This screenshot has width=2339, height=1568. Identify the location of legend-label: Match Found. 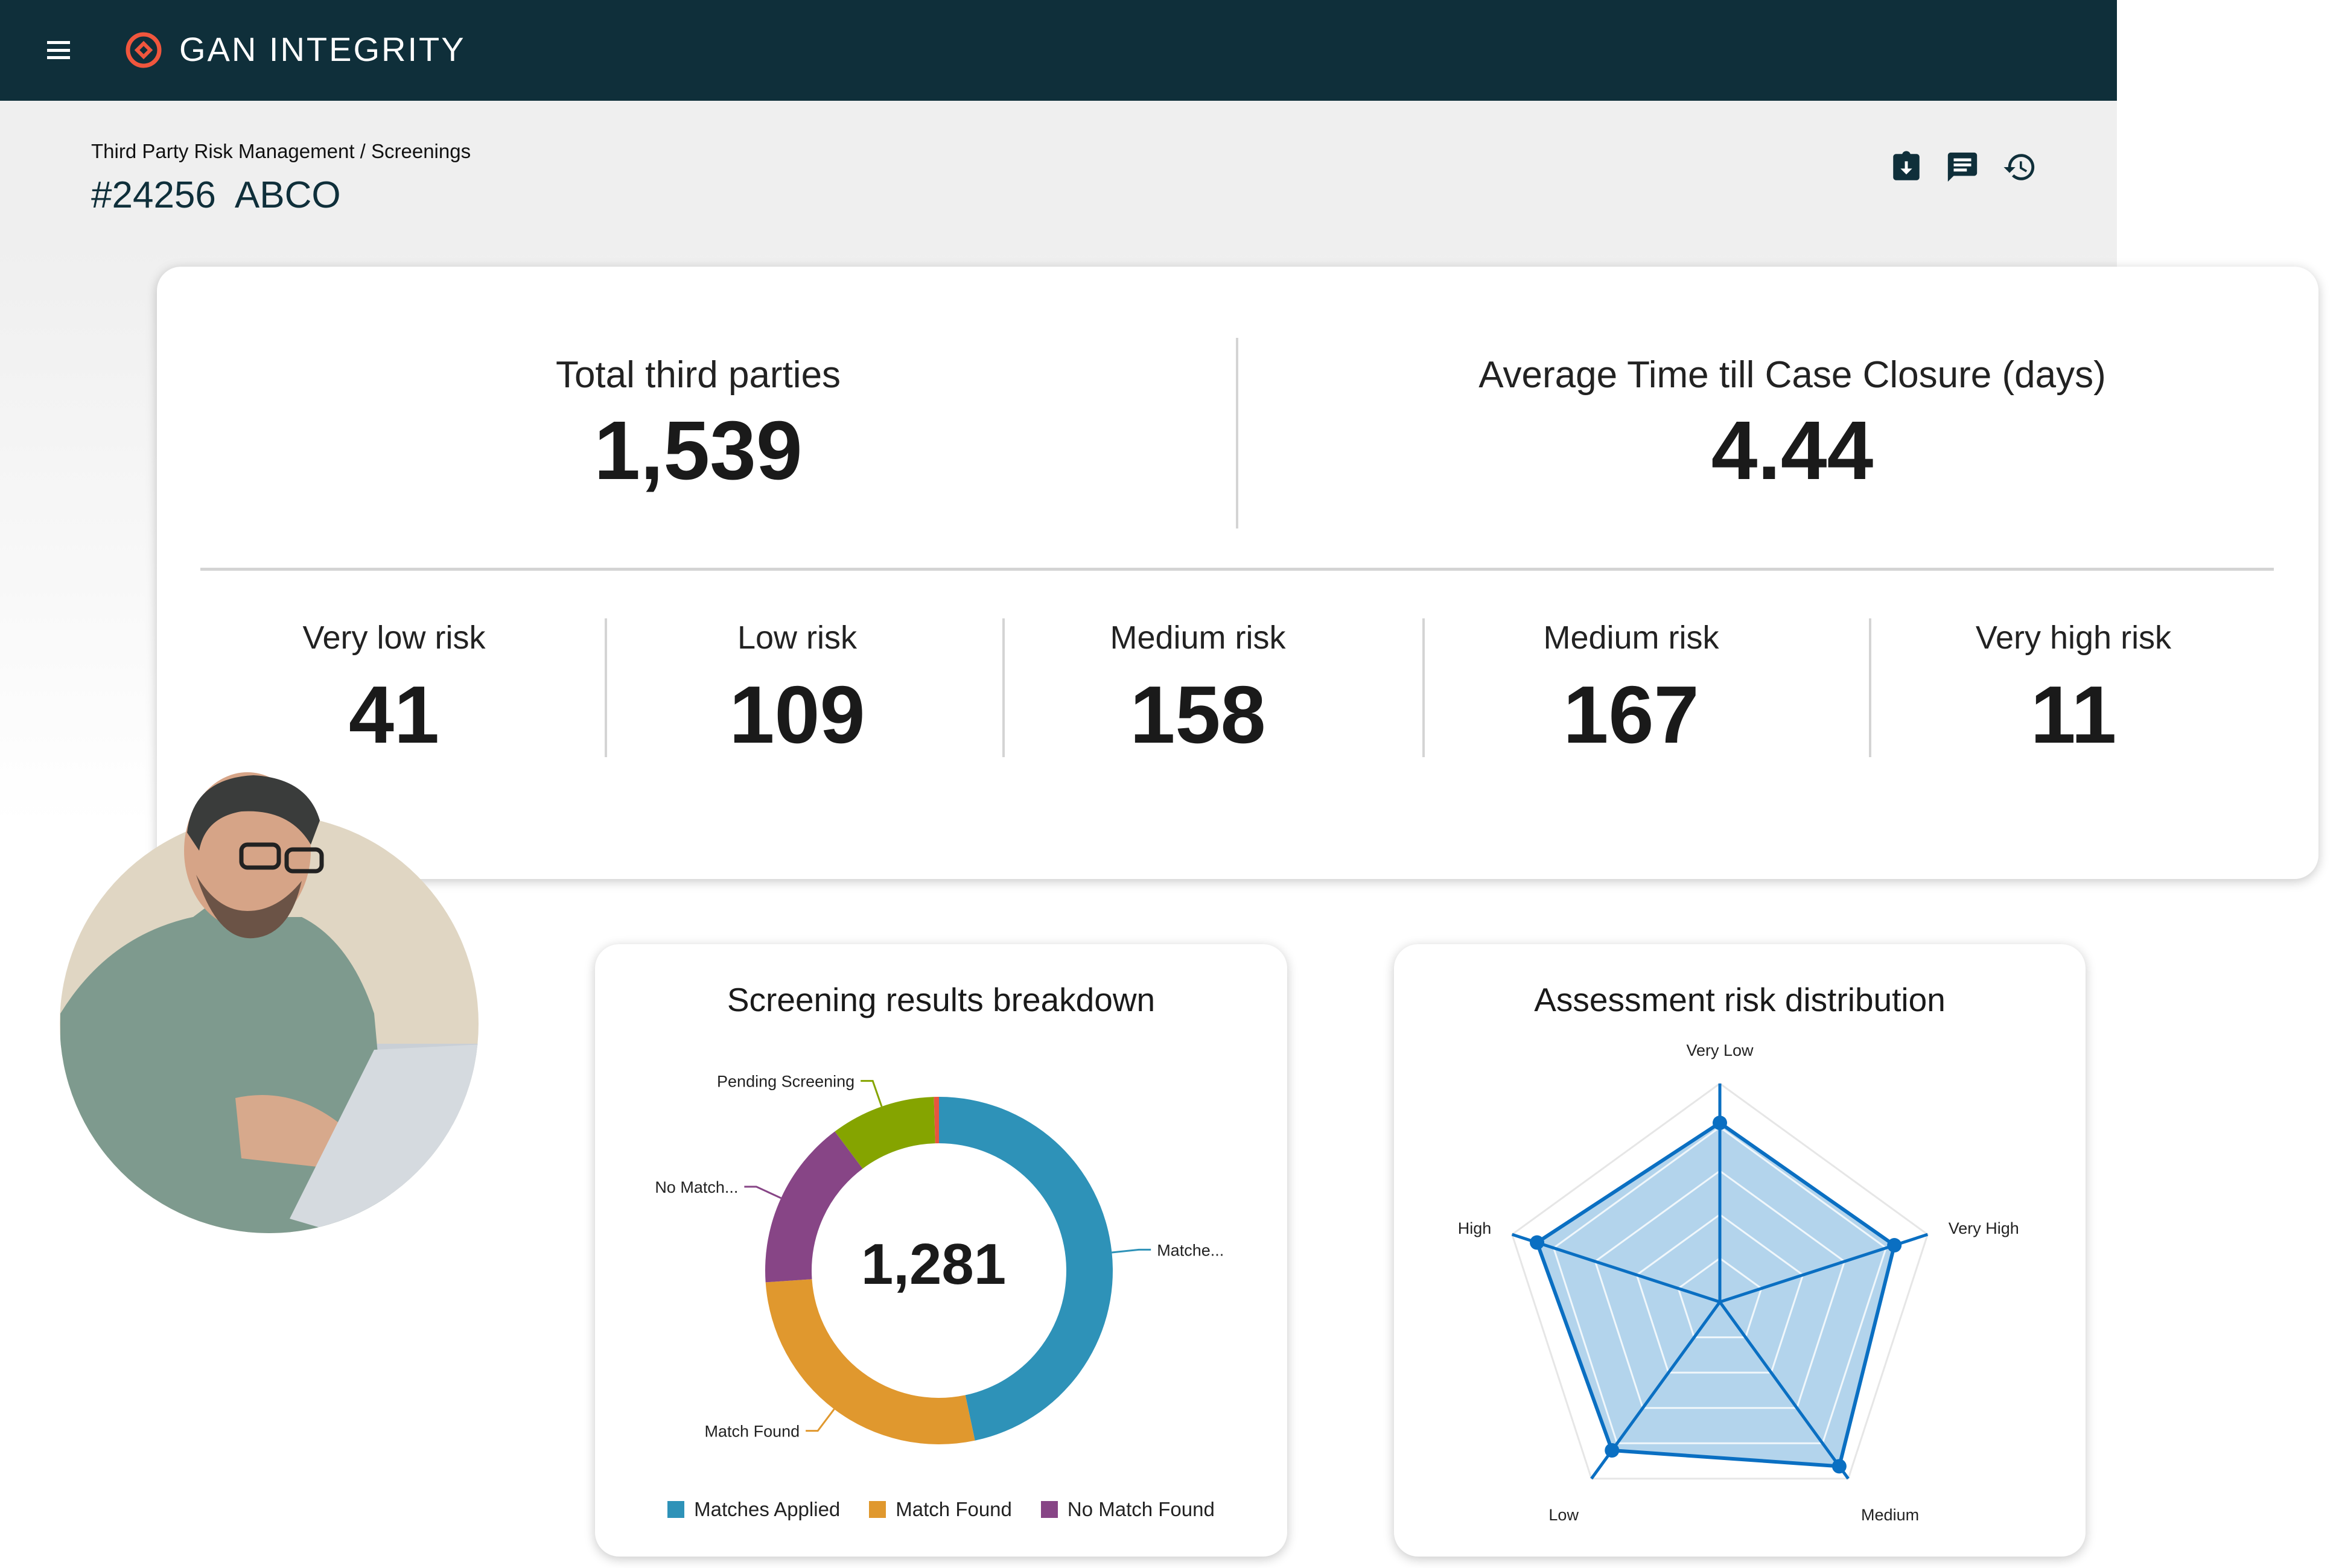
(954, 1509).